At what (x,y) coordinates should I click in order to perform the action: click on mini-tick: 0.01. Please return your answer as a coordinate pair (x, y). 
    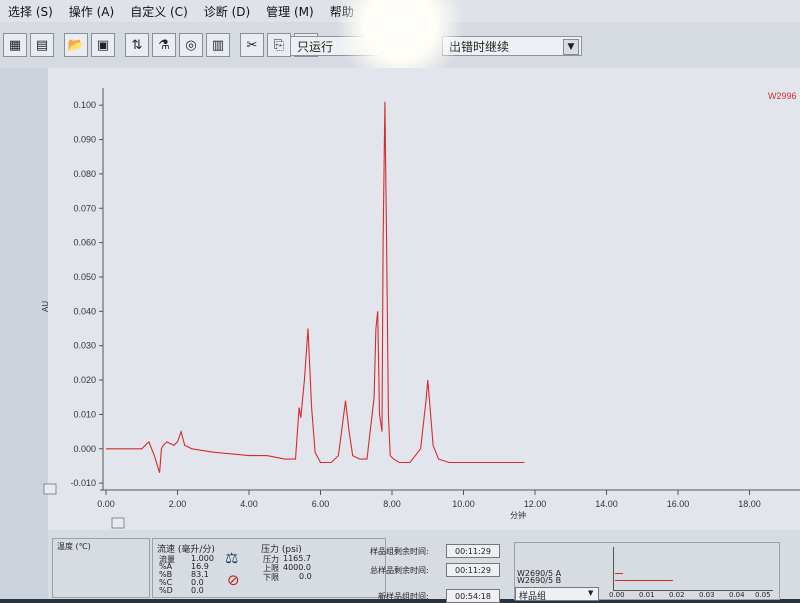
    Looking at the image, I should click on (647, 595).